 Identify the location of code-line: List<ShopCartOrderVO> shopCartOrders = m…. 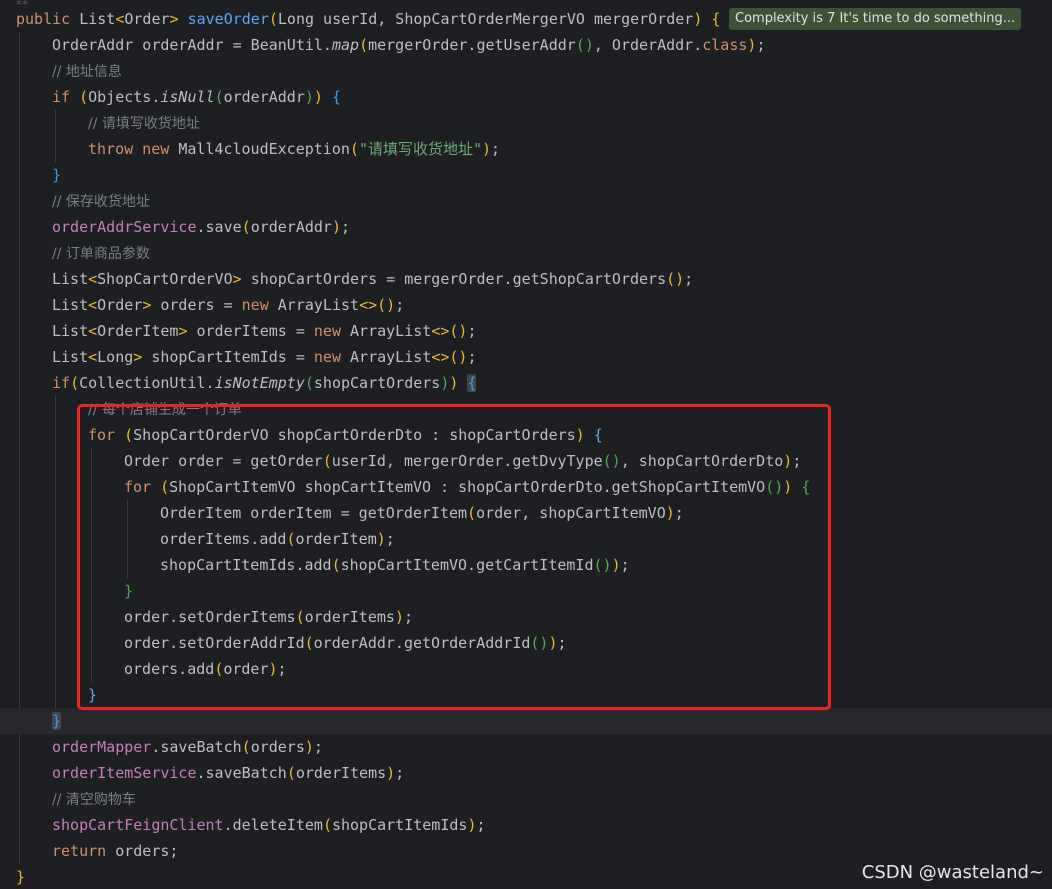
(526, 279).